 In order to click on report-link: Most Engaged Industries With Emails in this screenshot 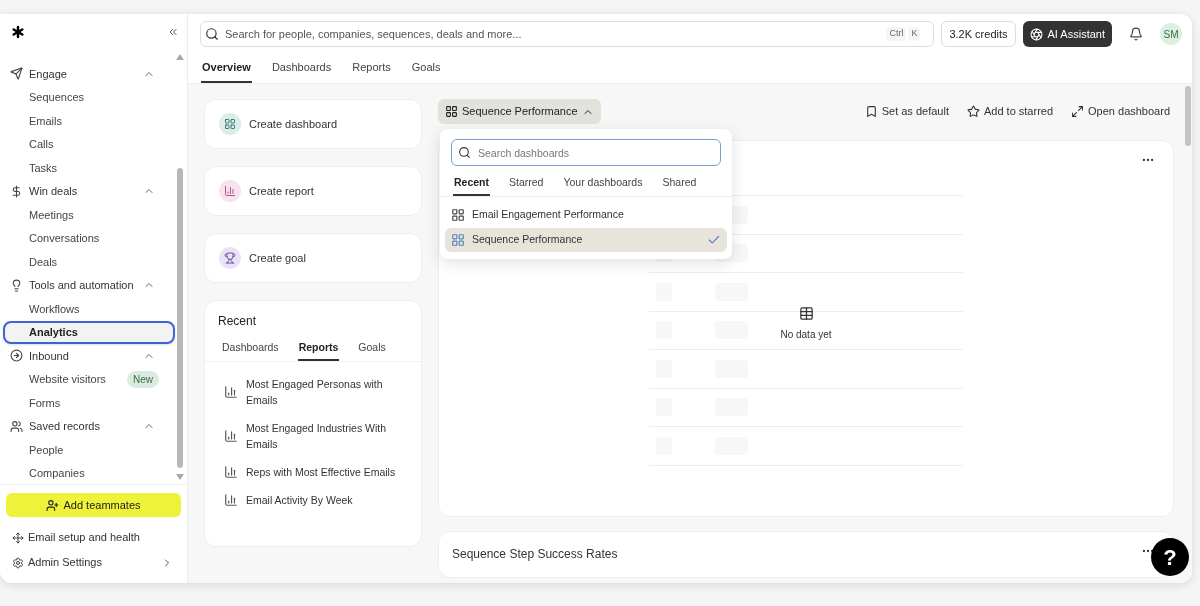, I will do `click(317, 436)`.